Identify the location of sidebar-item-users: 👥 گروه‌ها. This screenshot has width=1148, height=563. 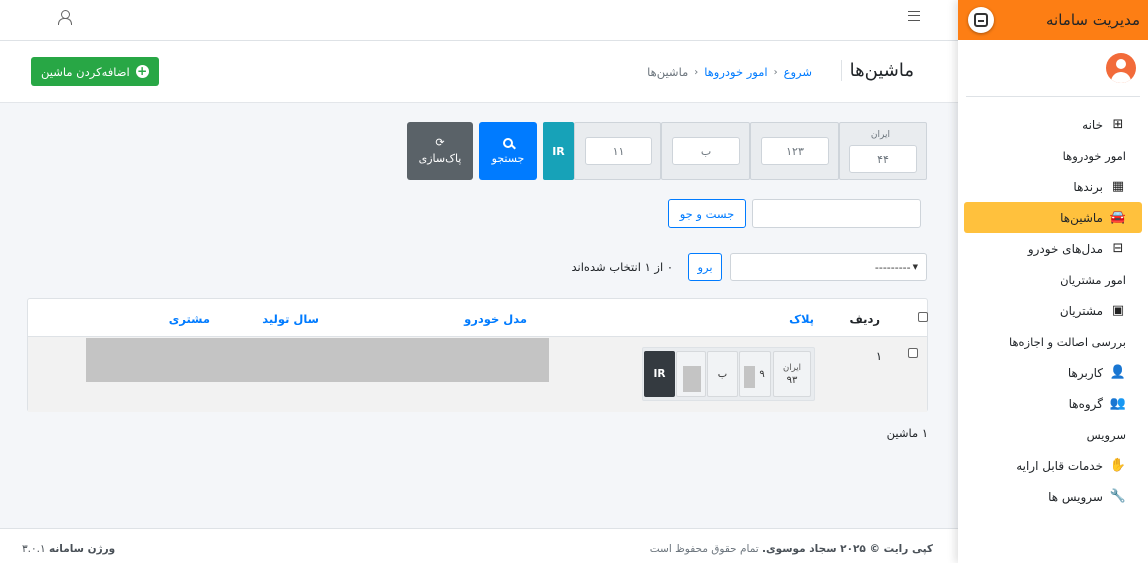
(1053, 403).